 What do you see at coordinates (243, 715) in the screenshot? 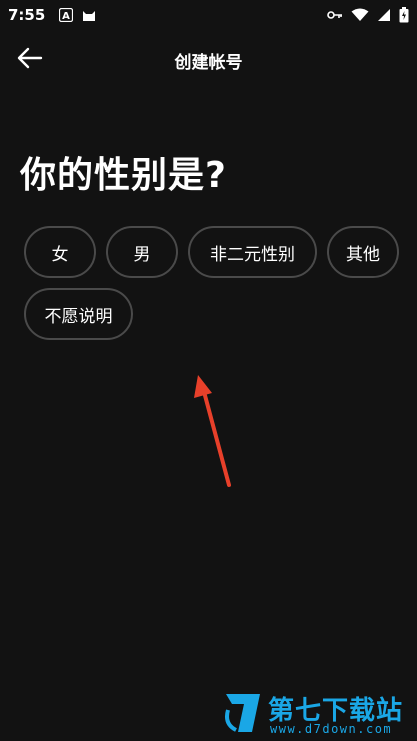
I see `watermark-logo-icon` at bounding box center [243, 715].